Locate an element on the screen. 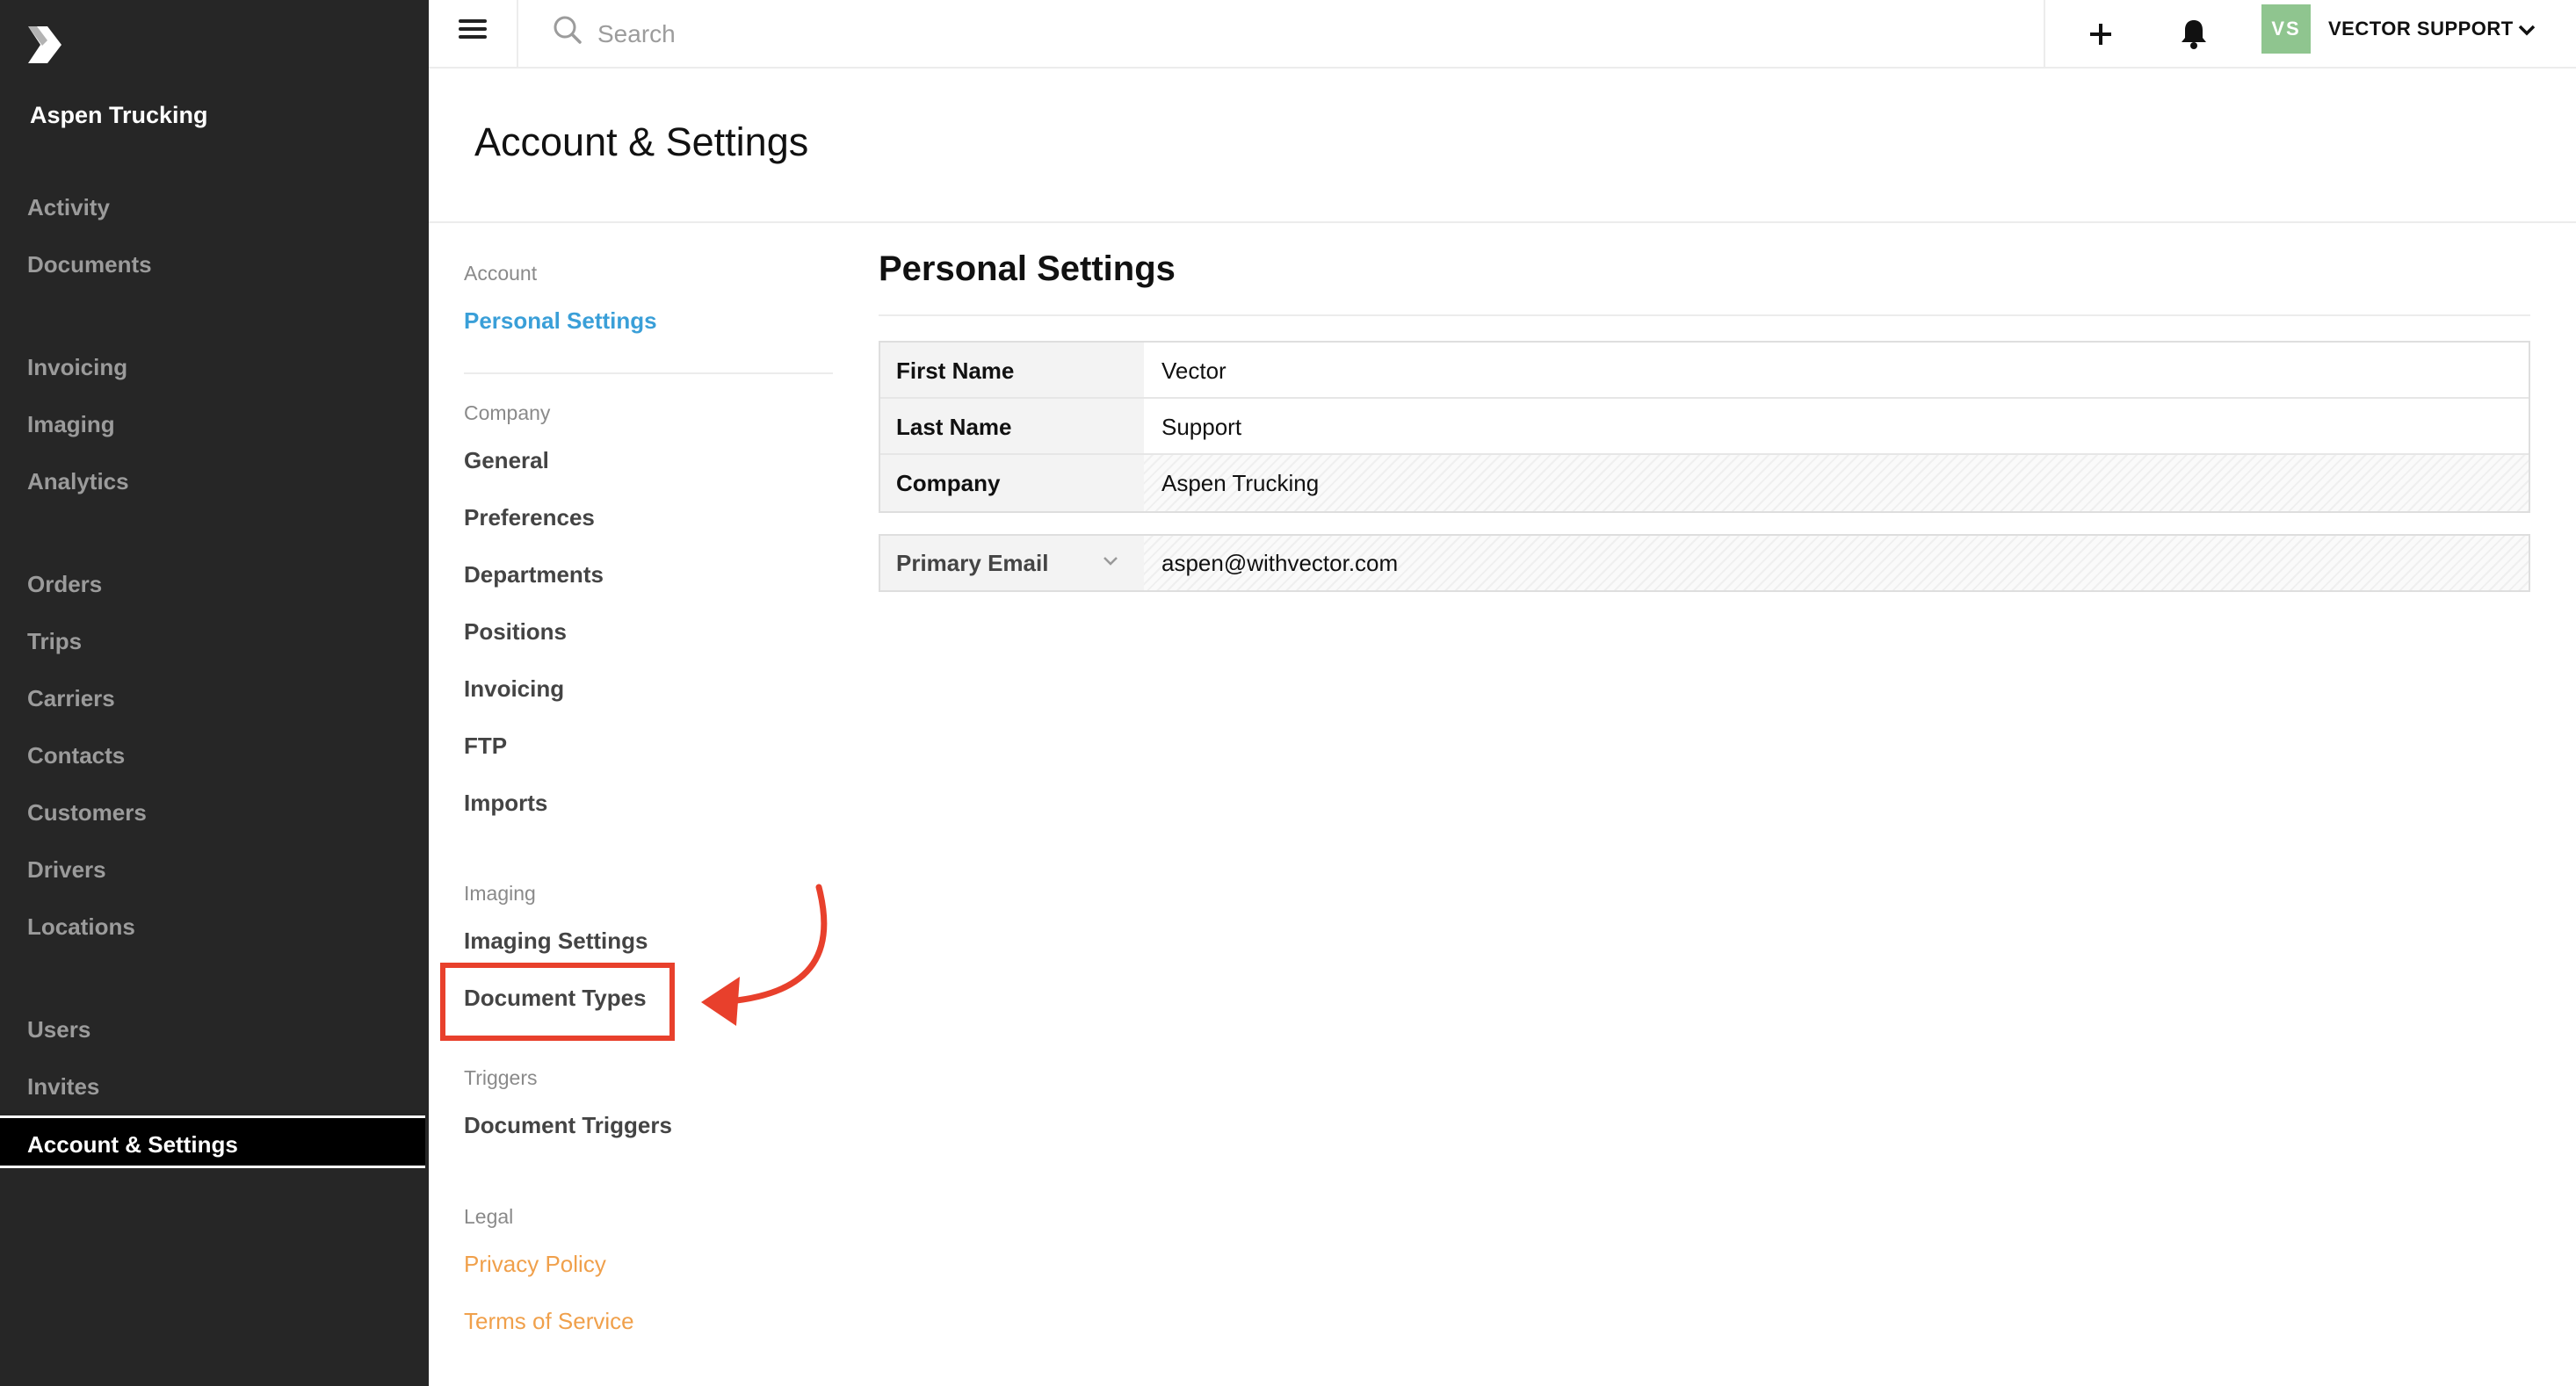  panel-divider is located at coordinates (1704, 315).